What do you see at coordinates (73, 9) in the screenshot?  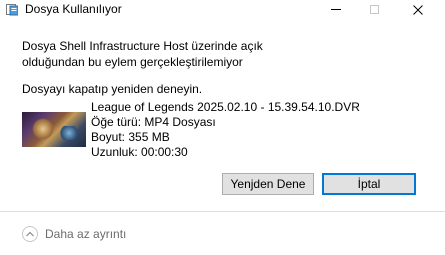 I see `window-title: Dosya Kullanılıyor` at bounding box center [73, 9].